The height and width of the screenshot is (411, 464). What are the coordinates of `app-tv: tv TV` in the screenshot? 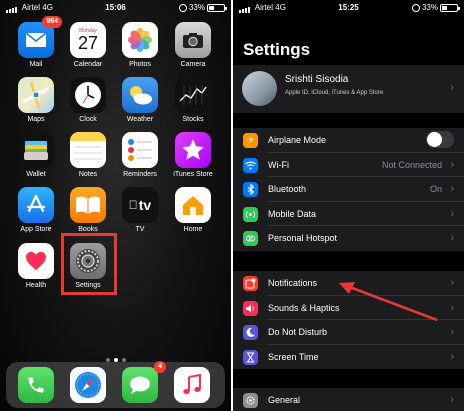 It's located at (140, 210).